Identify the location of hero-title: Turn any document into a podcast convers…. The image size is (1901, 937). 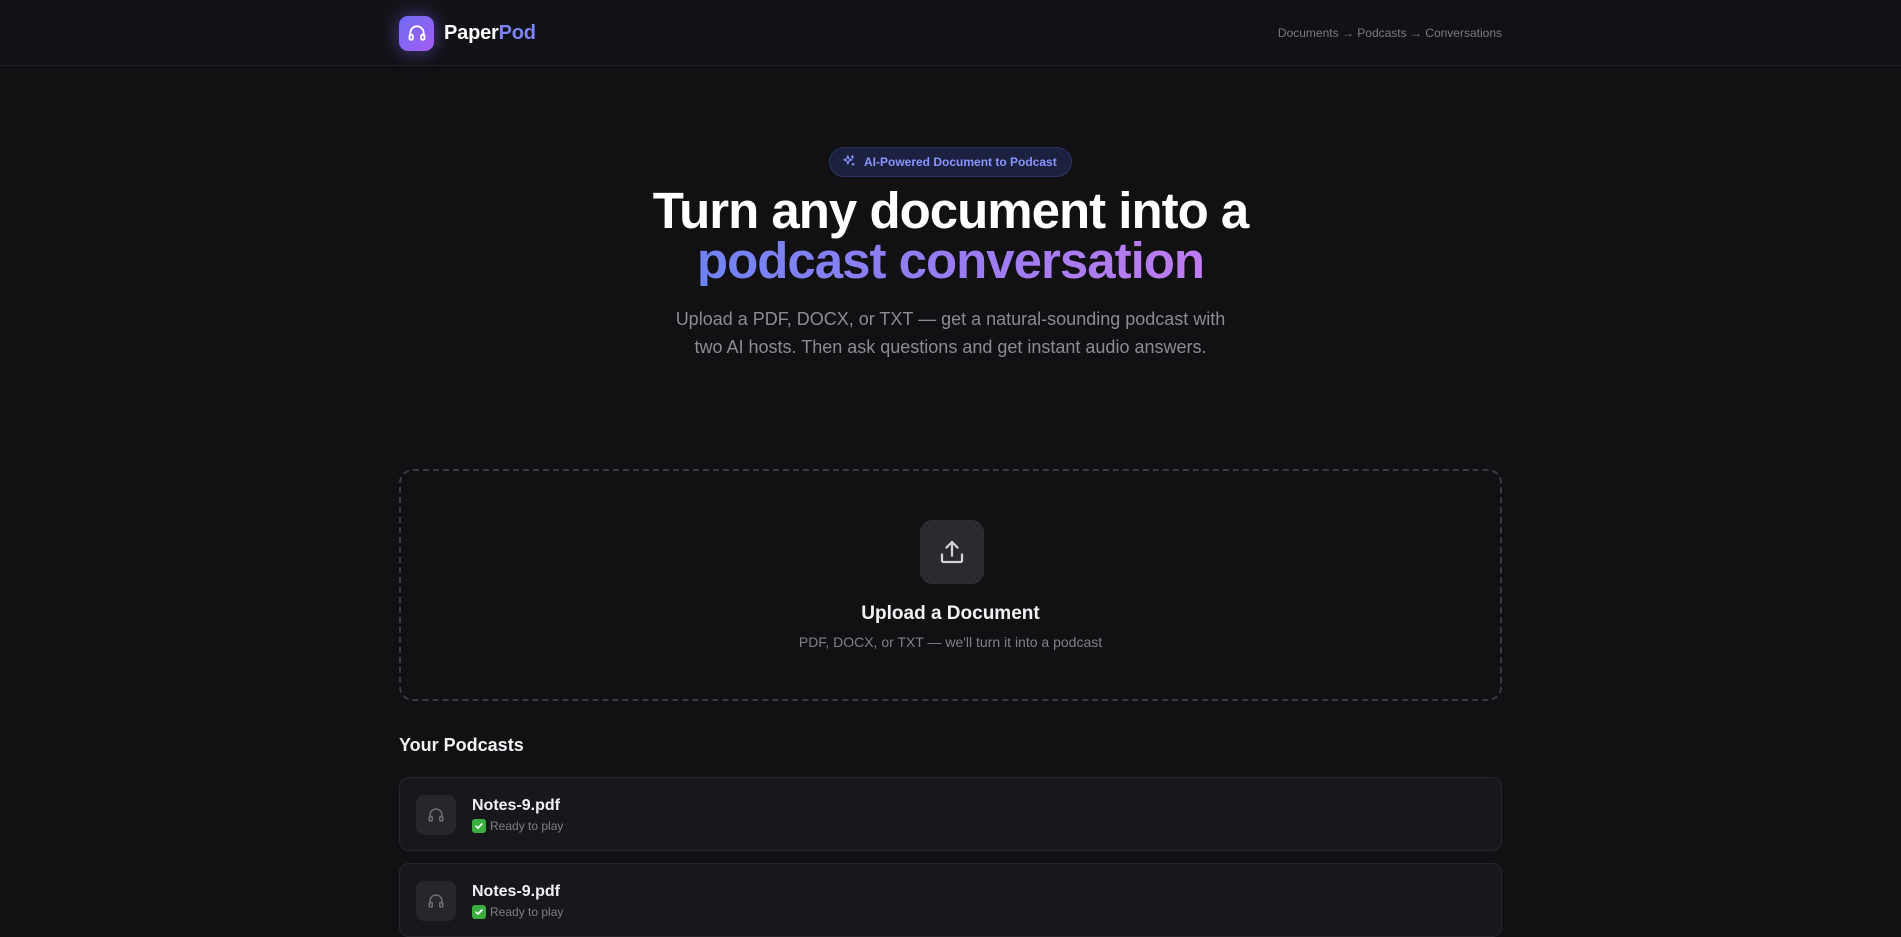
(950, 235).